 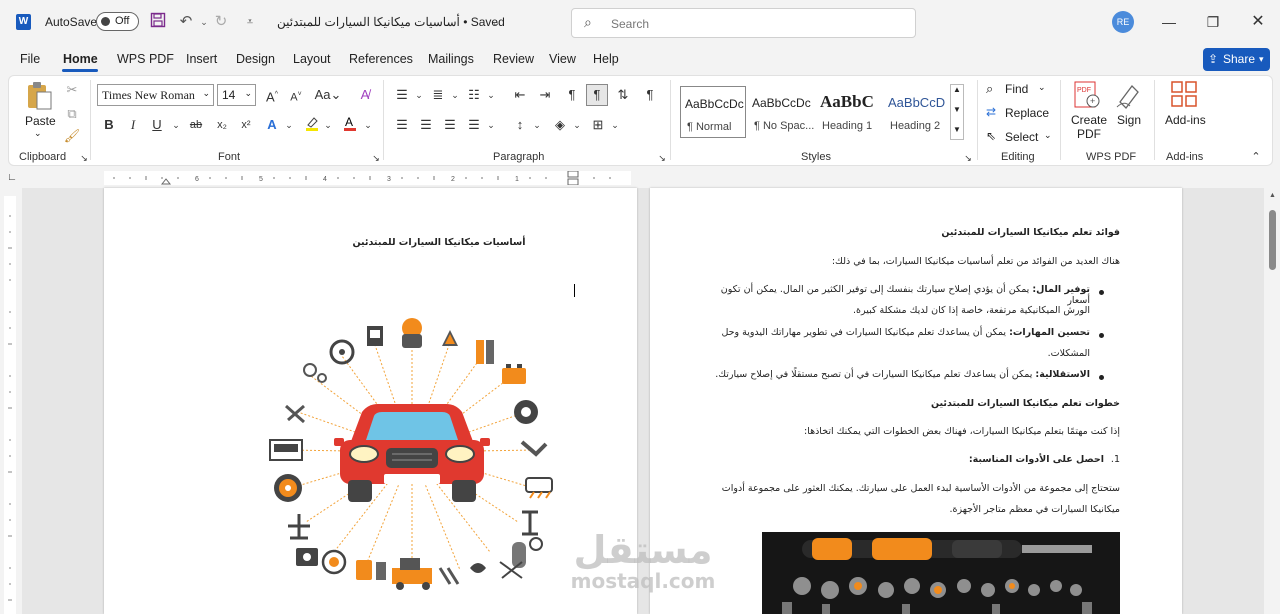 I want to click on undo-icon: ↶, so click(x=186, y=22).